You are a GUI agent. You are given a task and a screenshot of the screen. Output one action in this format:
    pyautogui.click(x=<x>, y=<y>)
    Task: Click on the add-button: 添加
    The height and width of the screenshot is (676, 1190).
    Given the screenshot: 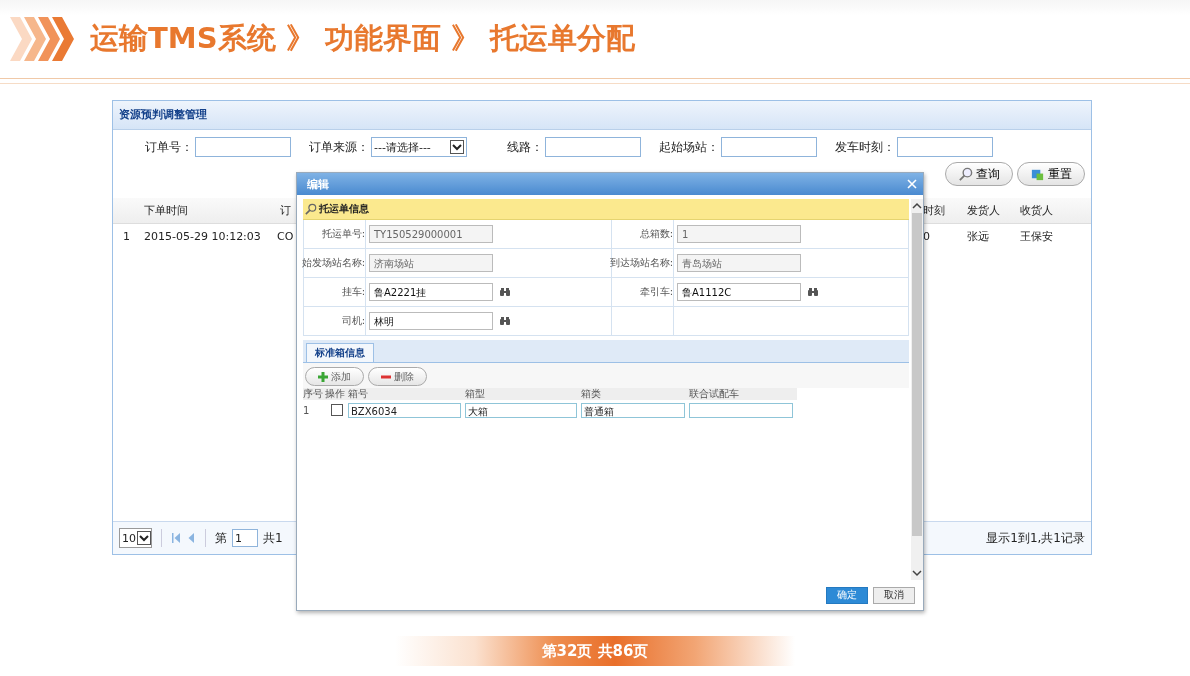 What is the action you would take?
    pyautogui.click(x=334, y=376)
    